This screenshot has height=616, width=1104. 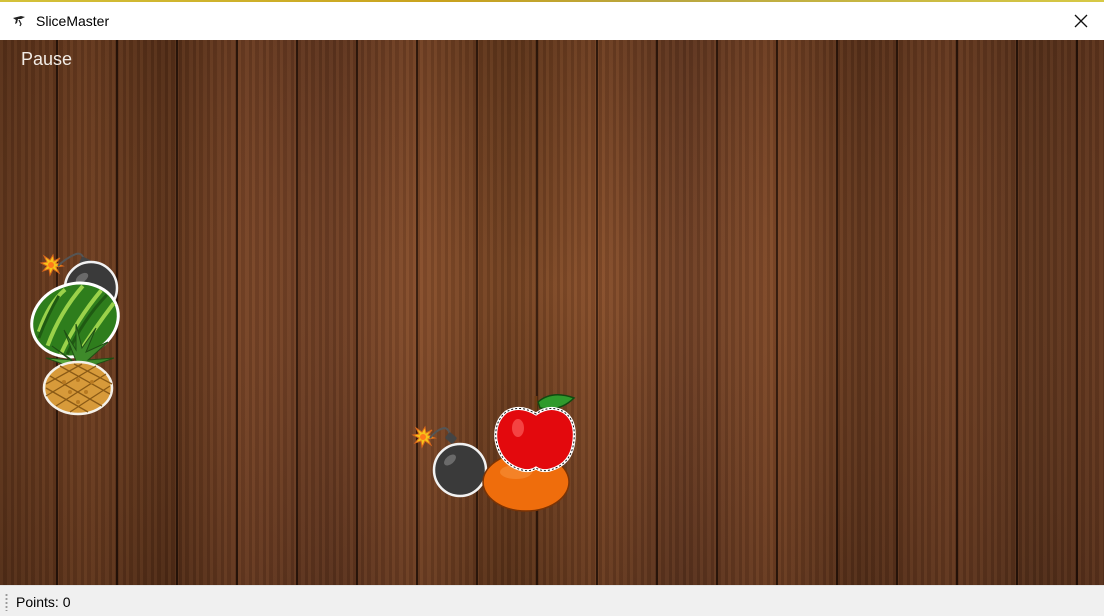 I want to click on pineapple-icon, so click(x=78, y=369).